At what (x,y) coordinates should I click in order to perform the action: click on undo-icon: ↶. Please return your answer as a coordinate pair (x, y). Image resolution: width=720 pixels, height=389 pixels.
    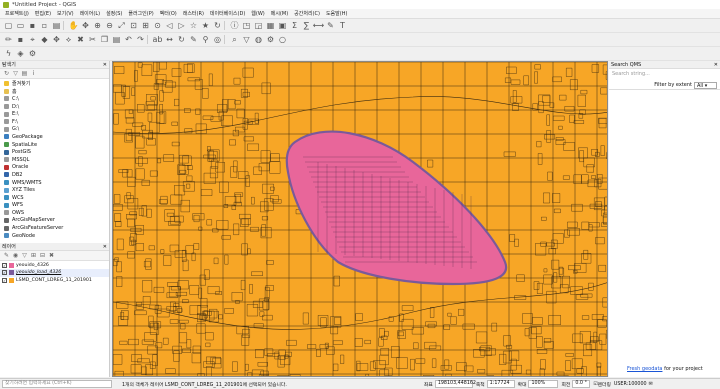
    Looking at the image, I should click on (128, 39).